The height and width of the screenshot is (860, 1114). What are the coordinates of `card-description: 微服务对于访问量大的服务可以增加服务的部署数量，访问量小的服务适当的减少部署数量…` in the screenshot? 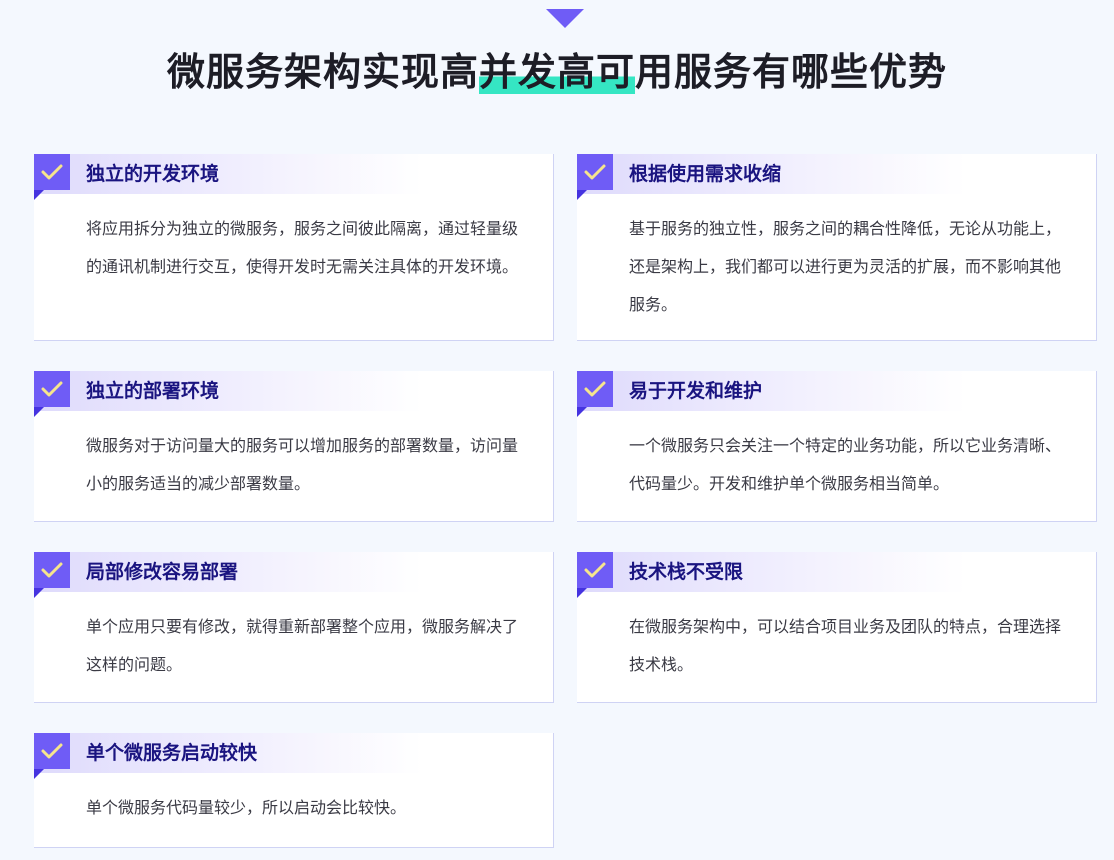 It's located at (302, 464).